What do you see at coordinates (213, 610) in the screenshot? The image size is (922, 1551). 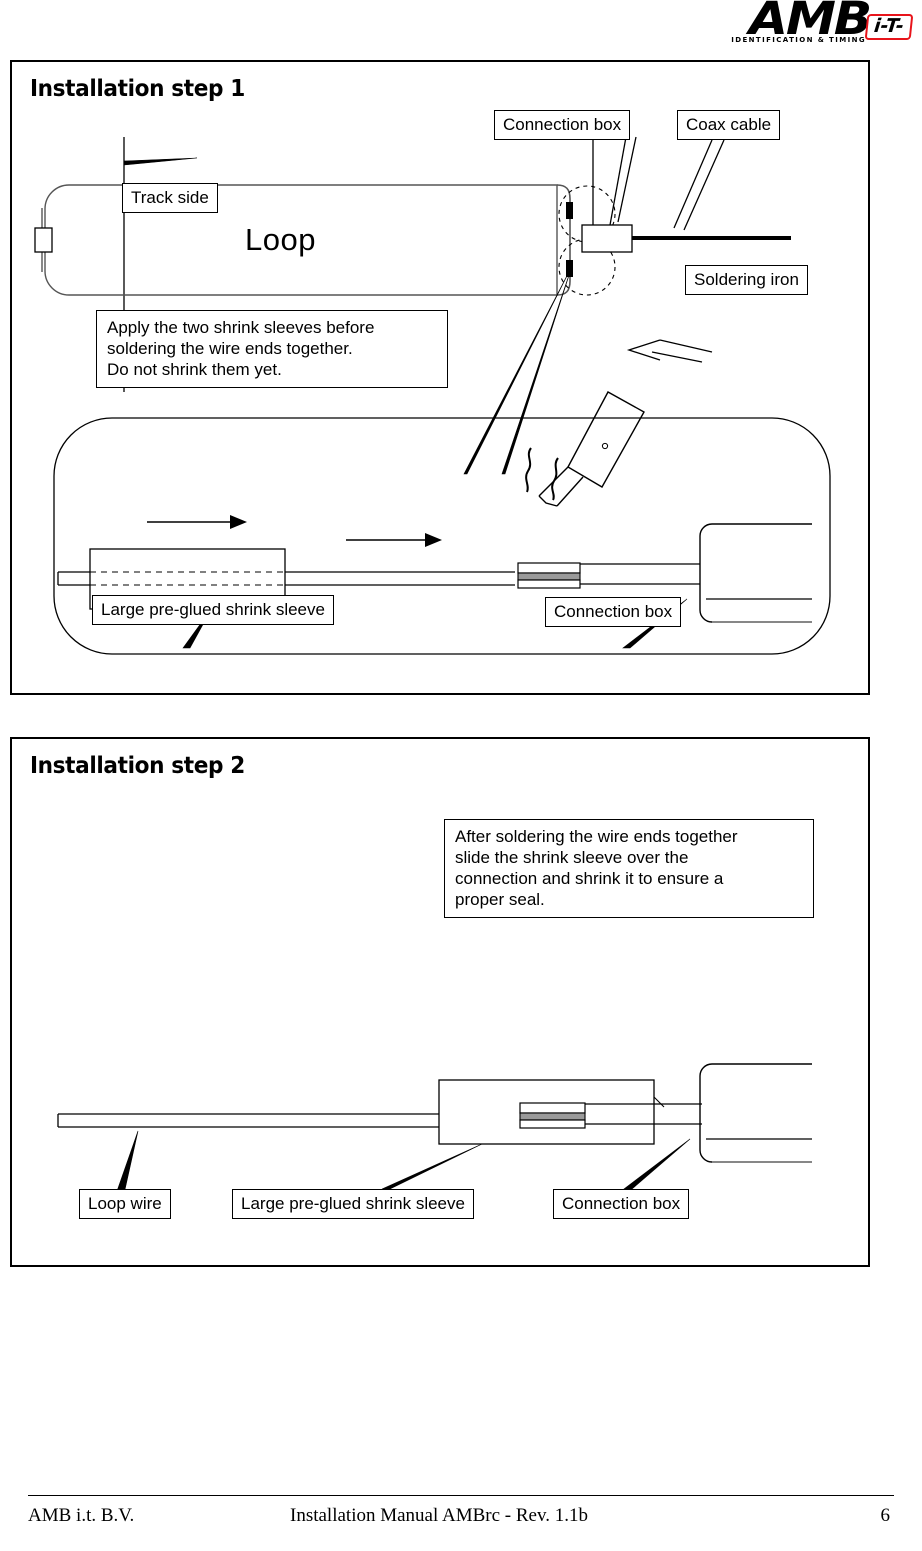 I see `callout-large-shrink-sleeve: Large pre-glued shrink sleeve` at bounding box center [213, 610].